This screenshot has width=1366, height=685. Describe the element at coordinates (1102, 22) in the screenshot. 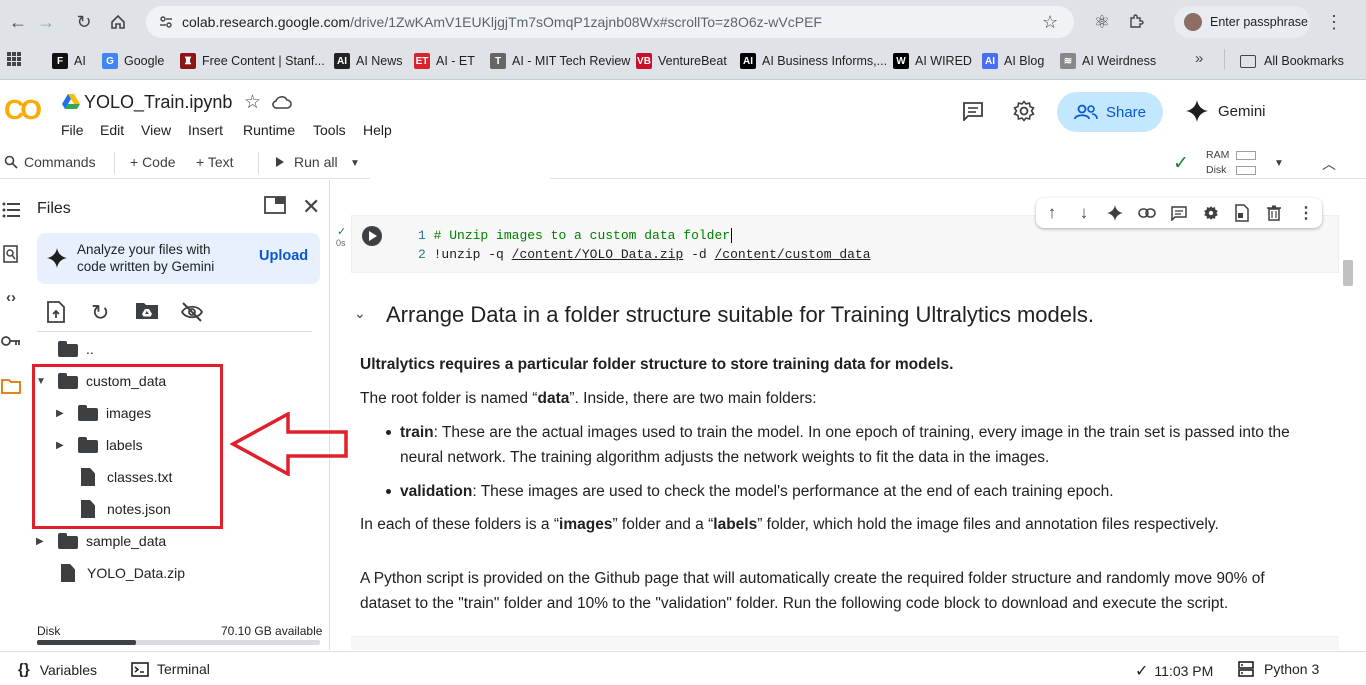

I see `extension-icon: ⚛` at that location.